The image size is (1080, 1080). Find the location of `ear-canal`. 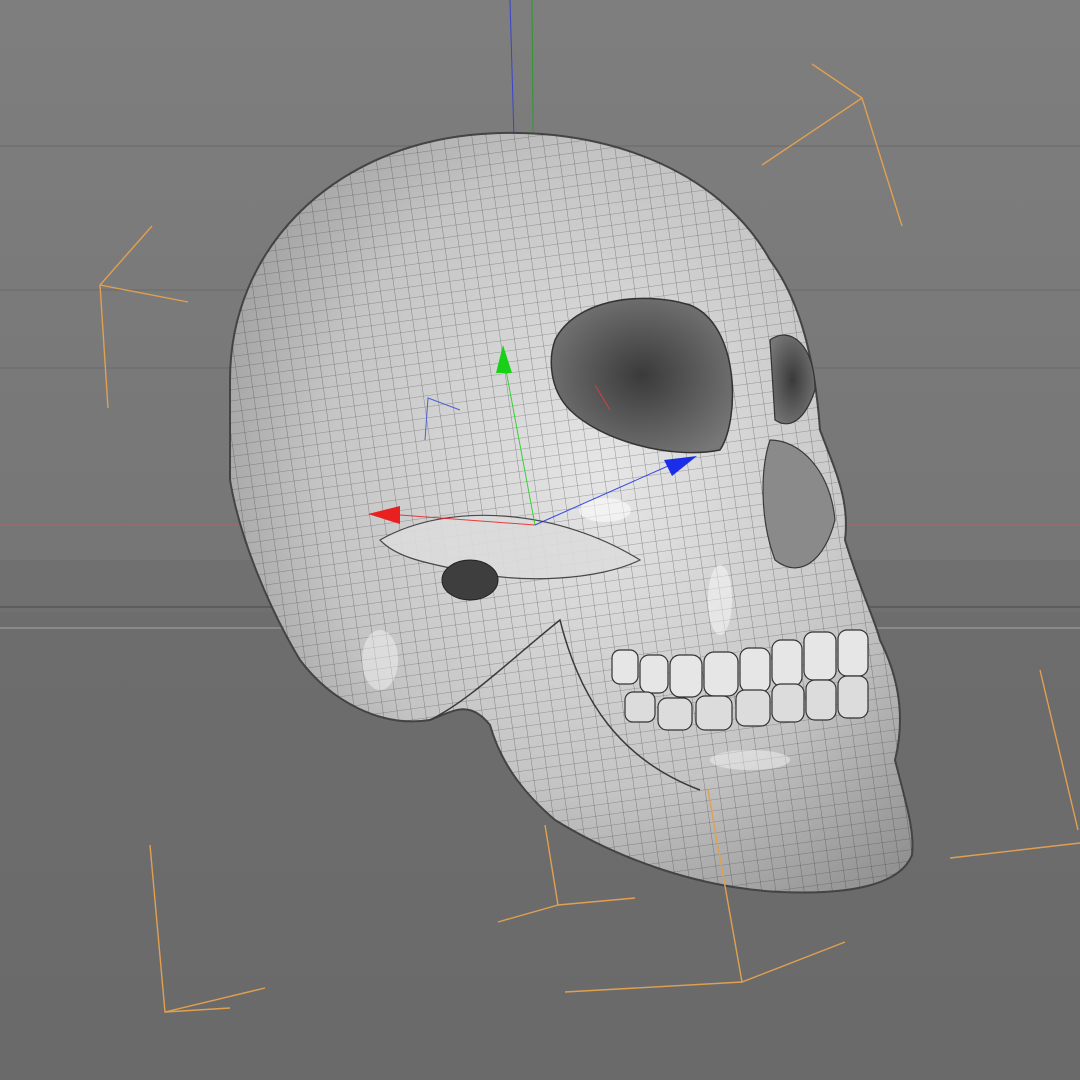

ear-canal is located at coordinates (470, 580).